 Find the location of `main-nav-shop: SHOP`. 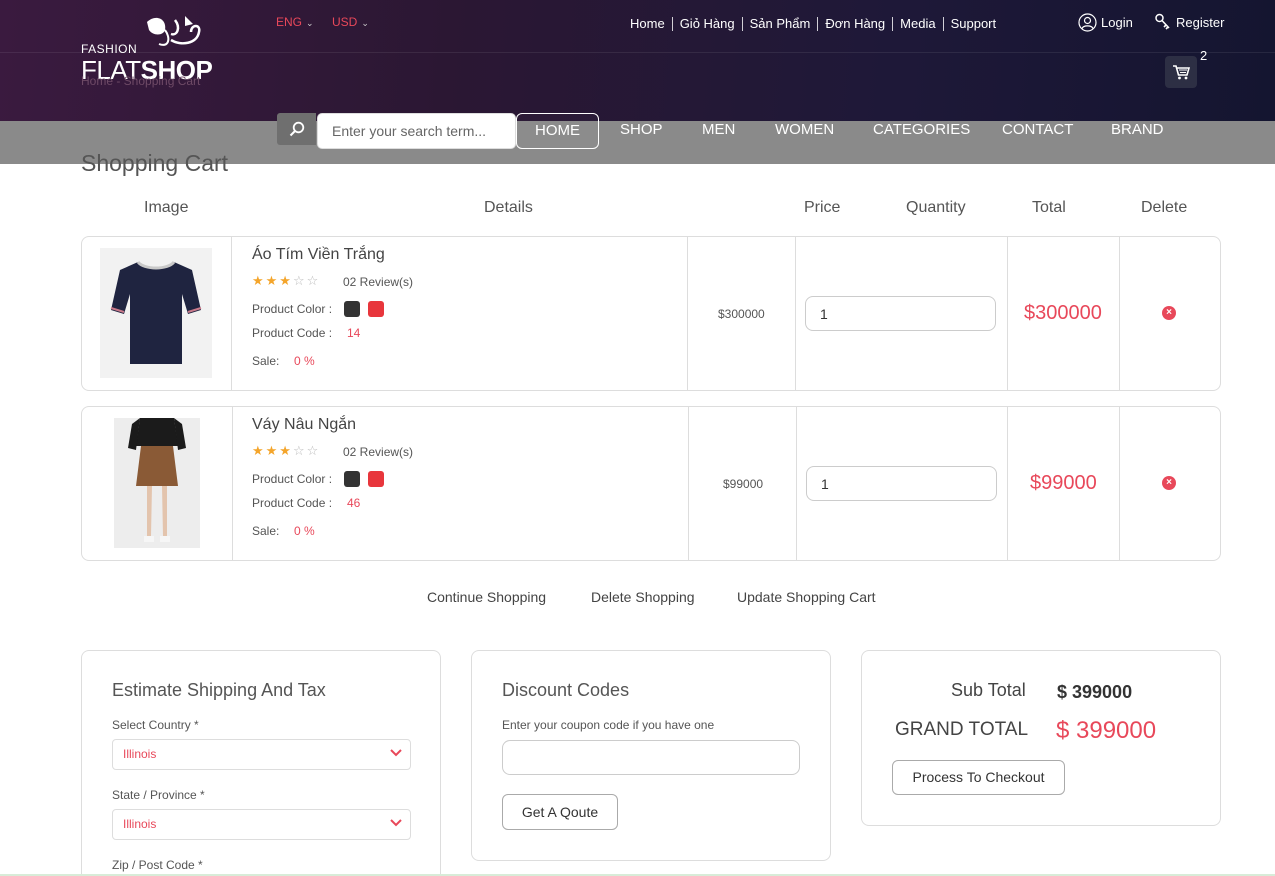

main-nav-shop: SHOP is located at coordinates (641, 131).